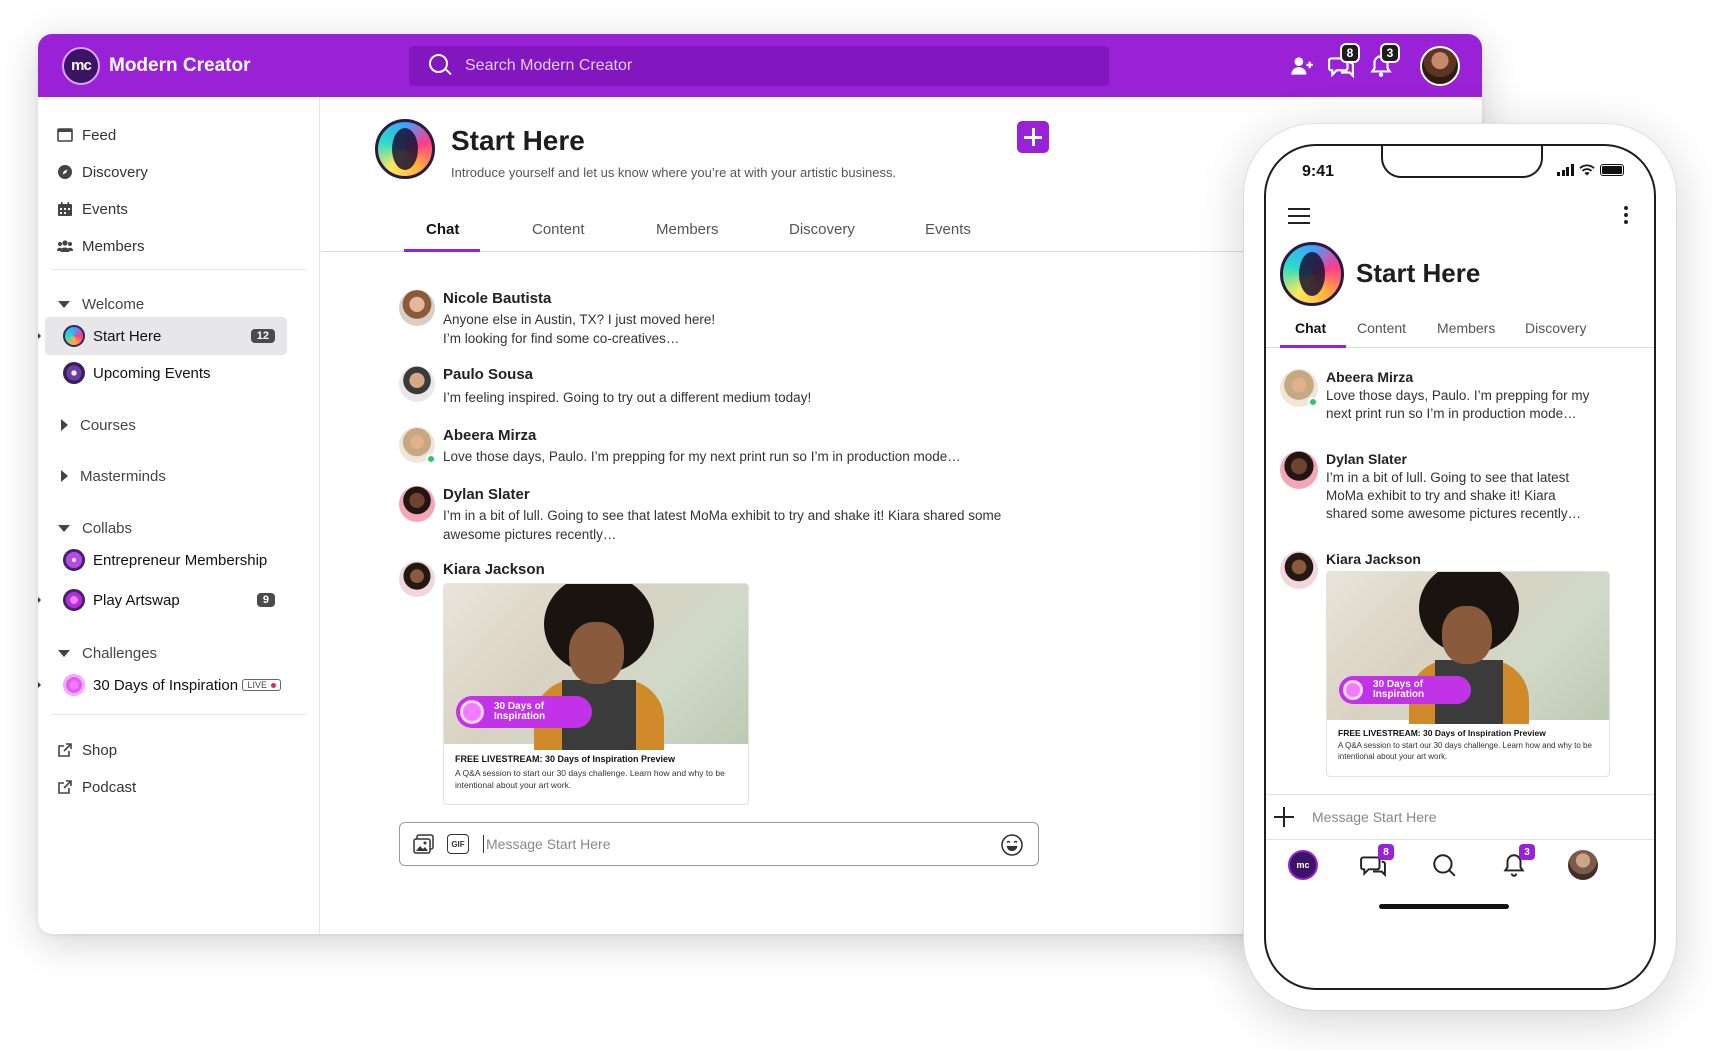 The height and width of the screenshot is (1050, 1712). I want to click on tab-chat: Chat, so click(442, 229).